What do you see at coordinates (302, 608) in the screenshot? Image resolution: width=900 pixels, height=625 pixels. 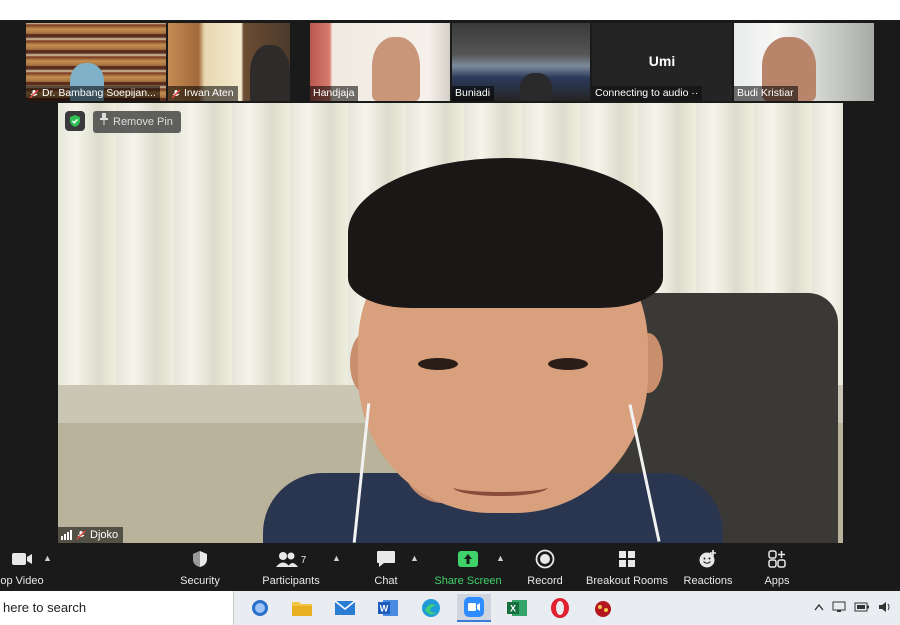 I see `file-explorer-icon` at bounding box center [302, 608].